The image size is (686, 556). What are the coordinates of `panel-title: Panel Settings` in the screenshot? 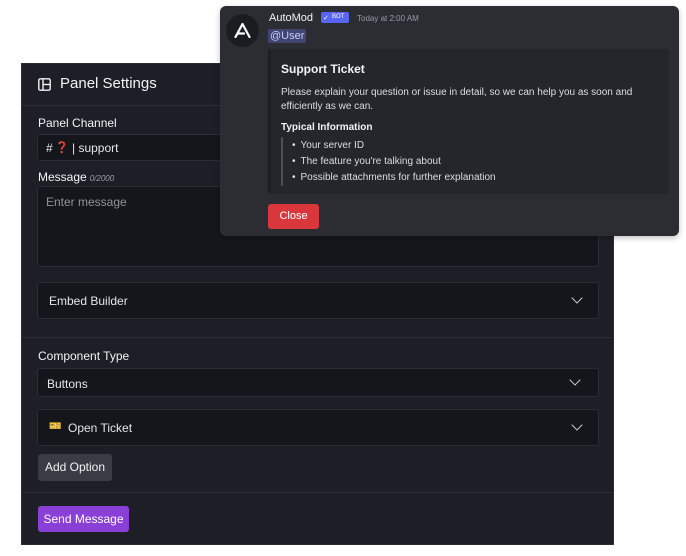 It's located at (108, 83).